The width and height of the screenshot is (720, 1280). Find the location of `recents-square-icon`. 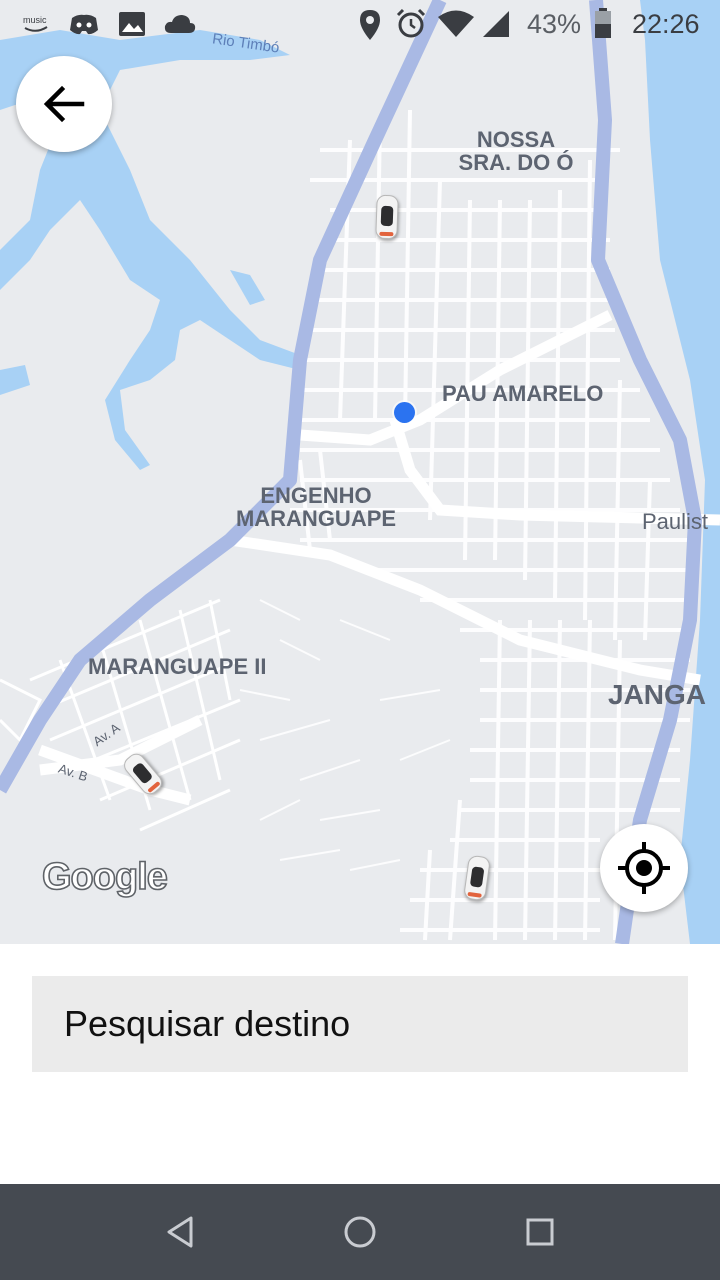

recents-square-icon is located at coordinates (540, 1232).